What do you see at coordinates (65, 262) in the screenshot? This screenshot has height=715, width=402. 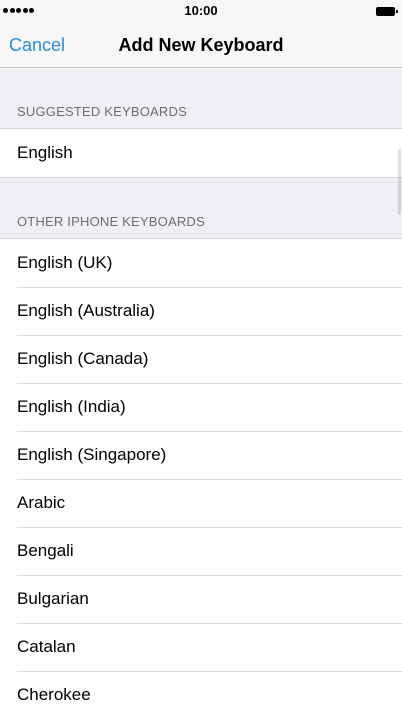 I see `list-item-label: English (UK)` at bounding box center [65, 262].